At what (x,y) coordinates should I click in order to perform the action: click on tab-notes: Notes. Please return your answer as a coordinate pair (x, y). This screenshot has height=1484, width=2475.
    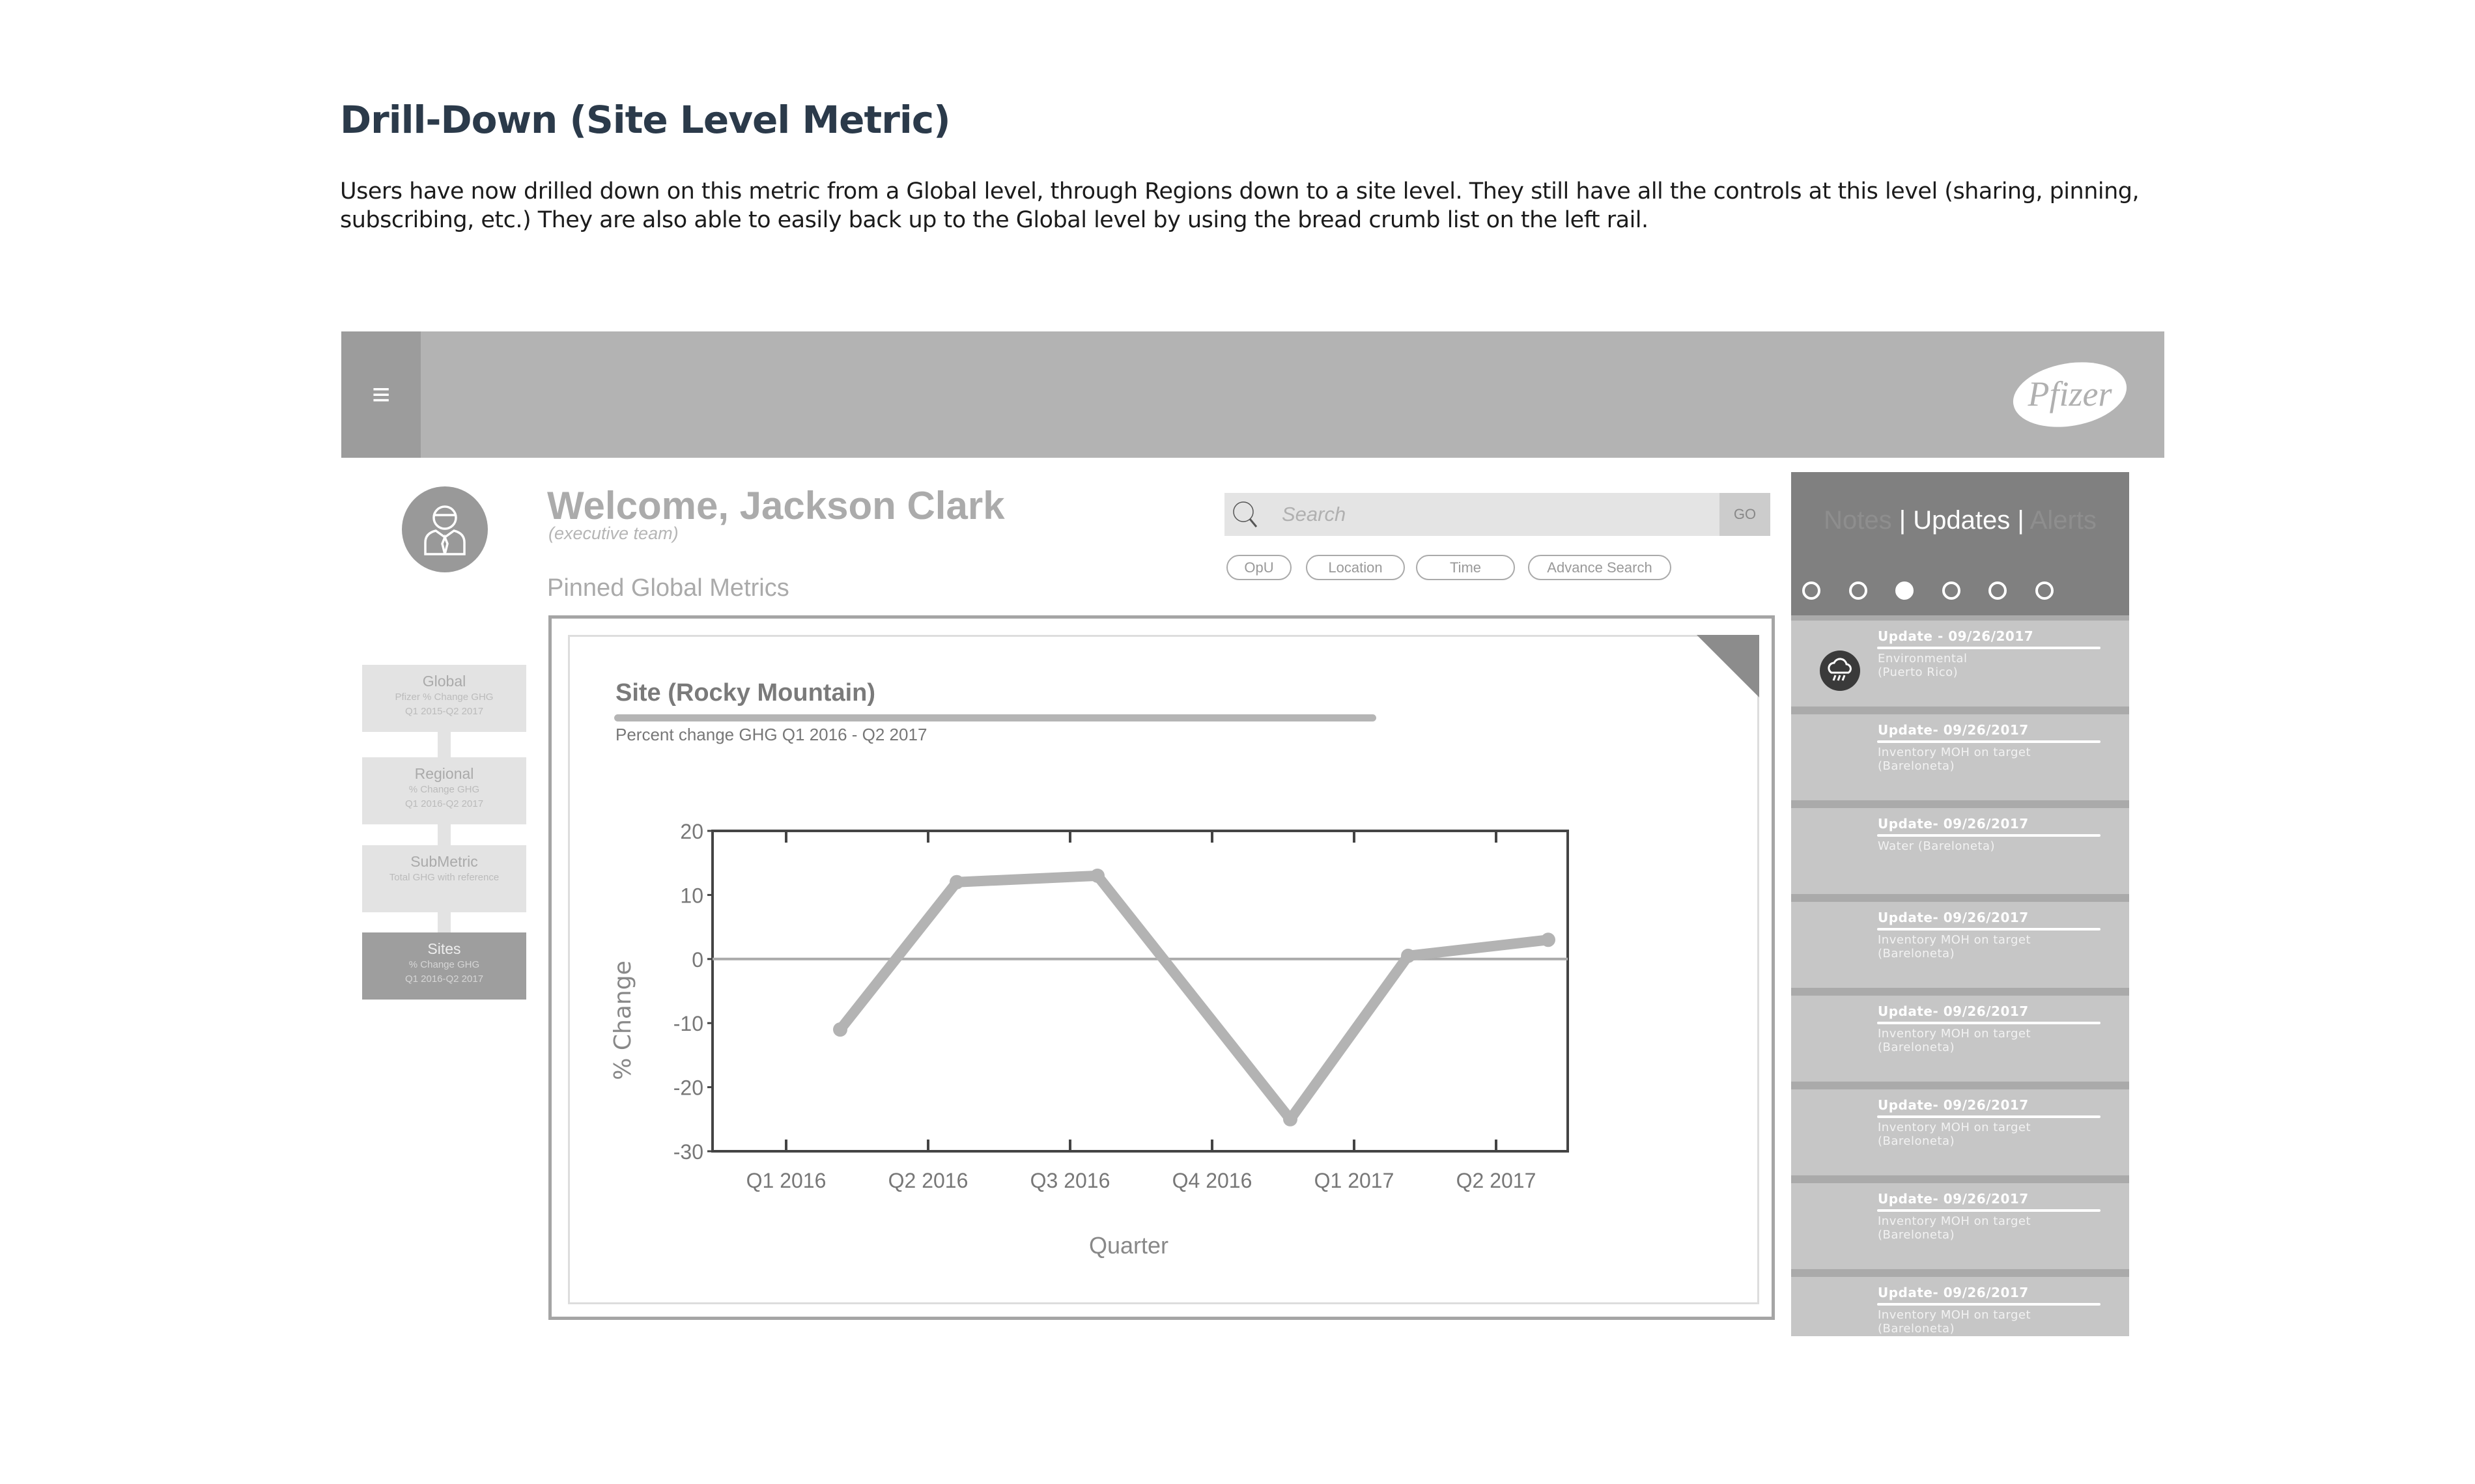
    Looking at the image, I should click on (1858, 521).